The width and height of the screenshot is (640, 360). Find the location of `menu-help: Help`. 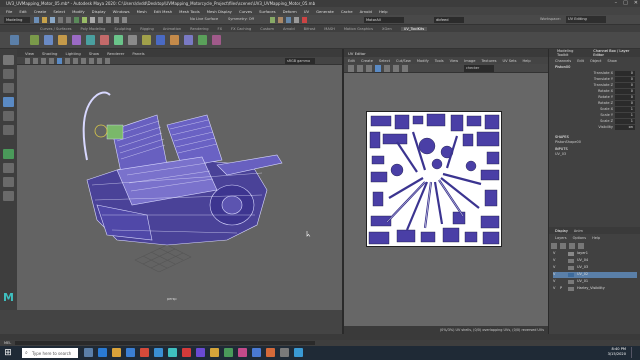

menu-help: Help is located at coordinates (383, 11).